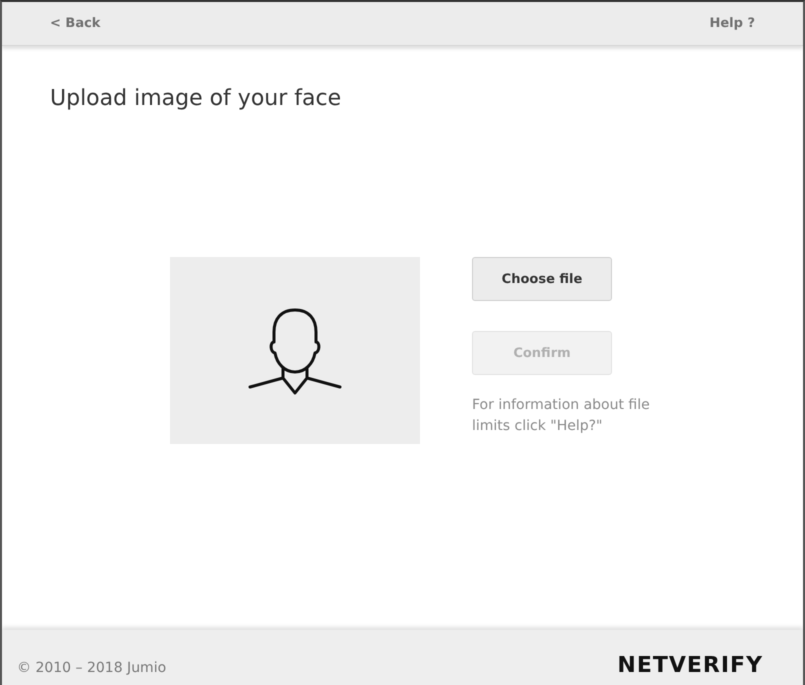  What do you see at coordinates (295, 351) in the screenshot?
I see `person-silhouette-icon` at bounding box center [295, 351].